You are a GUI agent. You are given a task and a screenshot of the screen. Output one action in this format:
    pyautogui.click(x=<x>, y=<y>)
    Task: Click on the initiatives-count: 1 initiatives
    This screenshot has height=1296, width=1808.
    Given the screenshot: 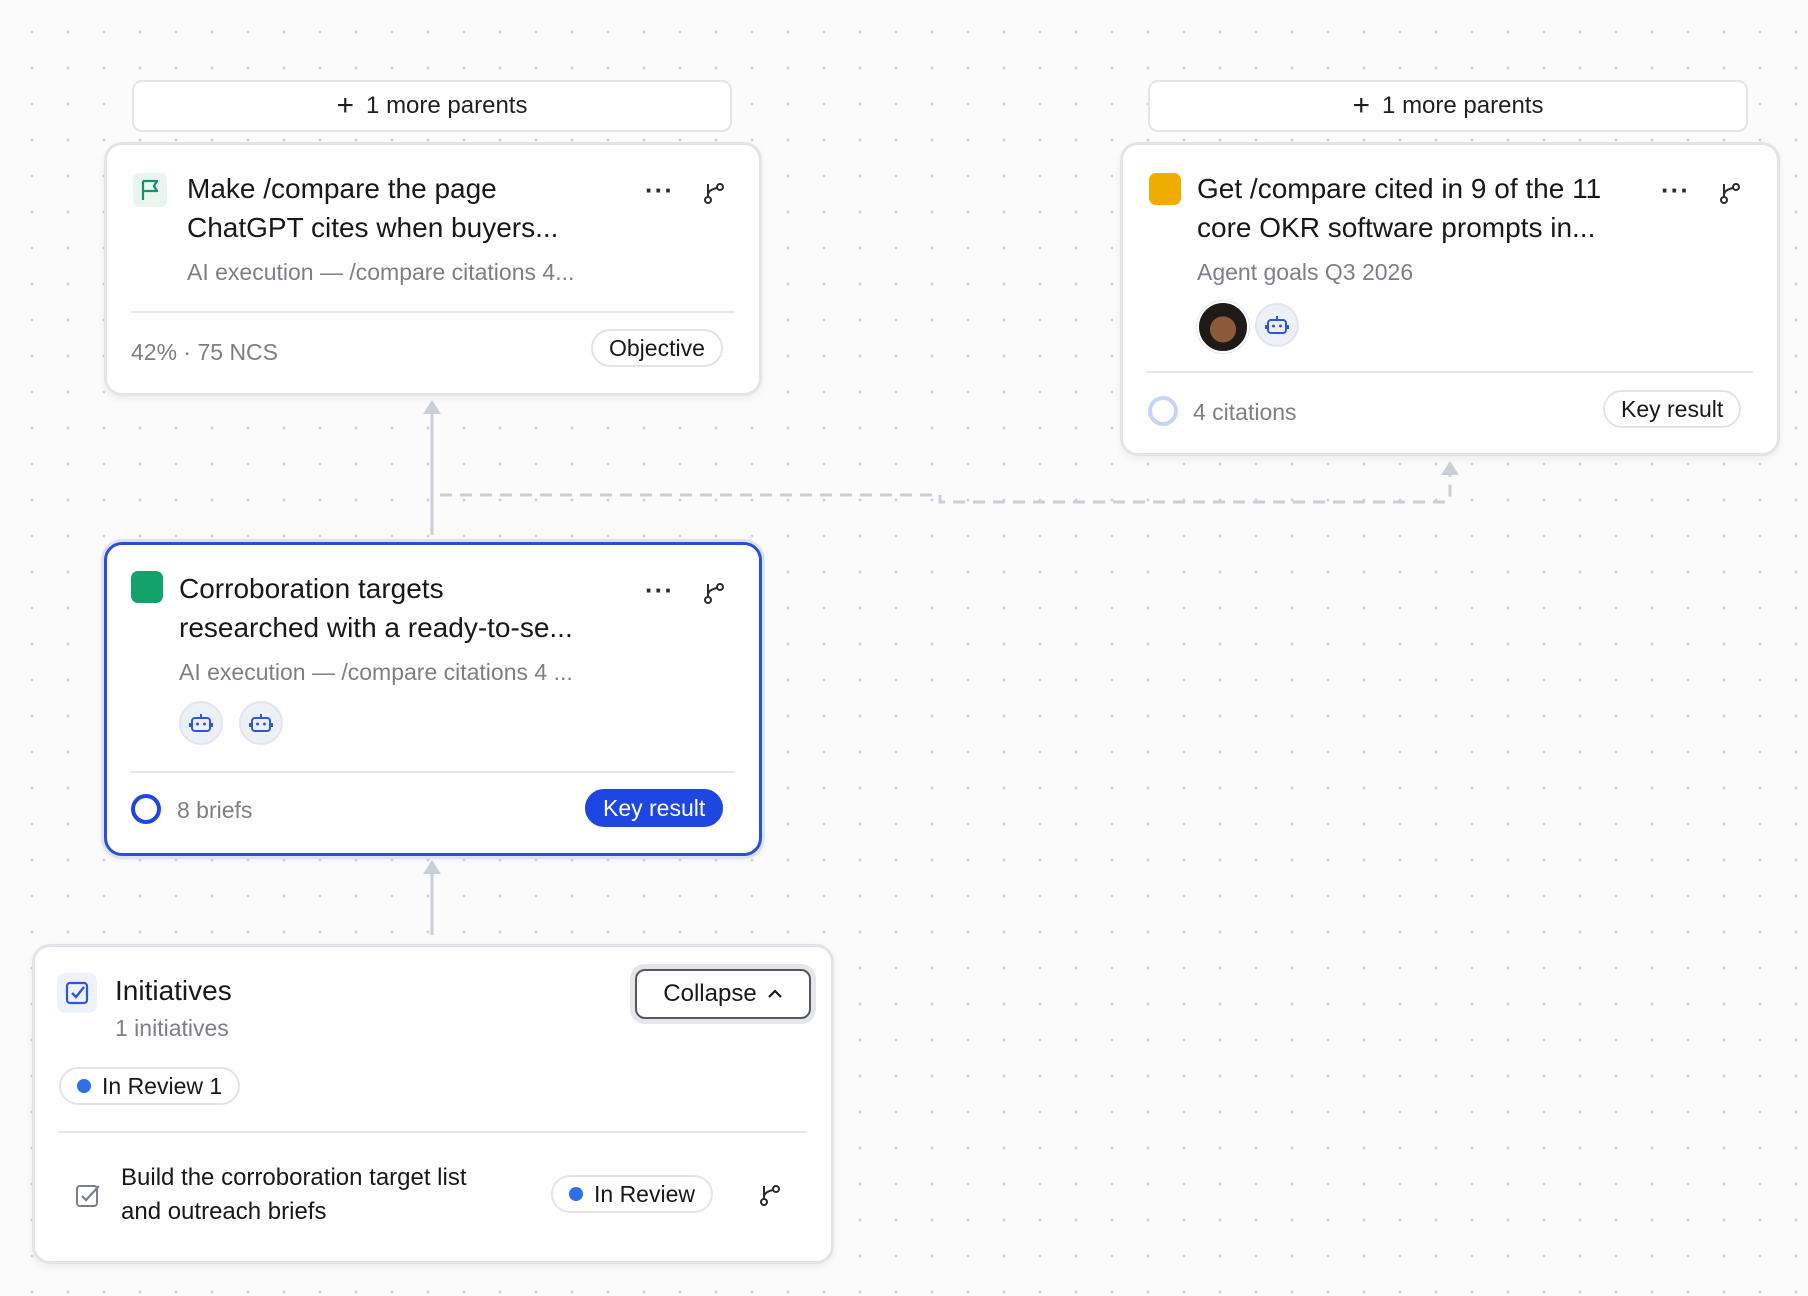 What is the action you would take?
    pyautogui.click(x=172, y=1028)
    